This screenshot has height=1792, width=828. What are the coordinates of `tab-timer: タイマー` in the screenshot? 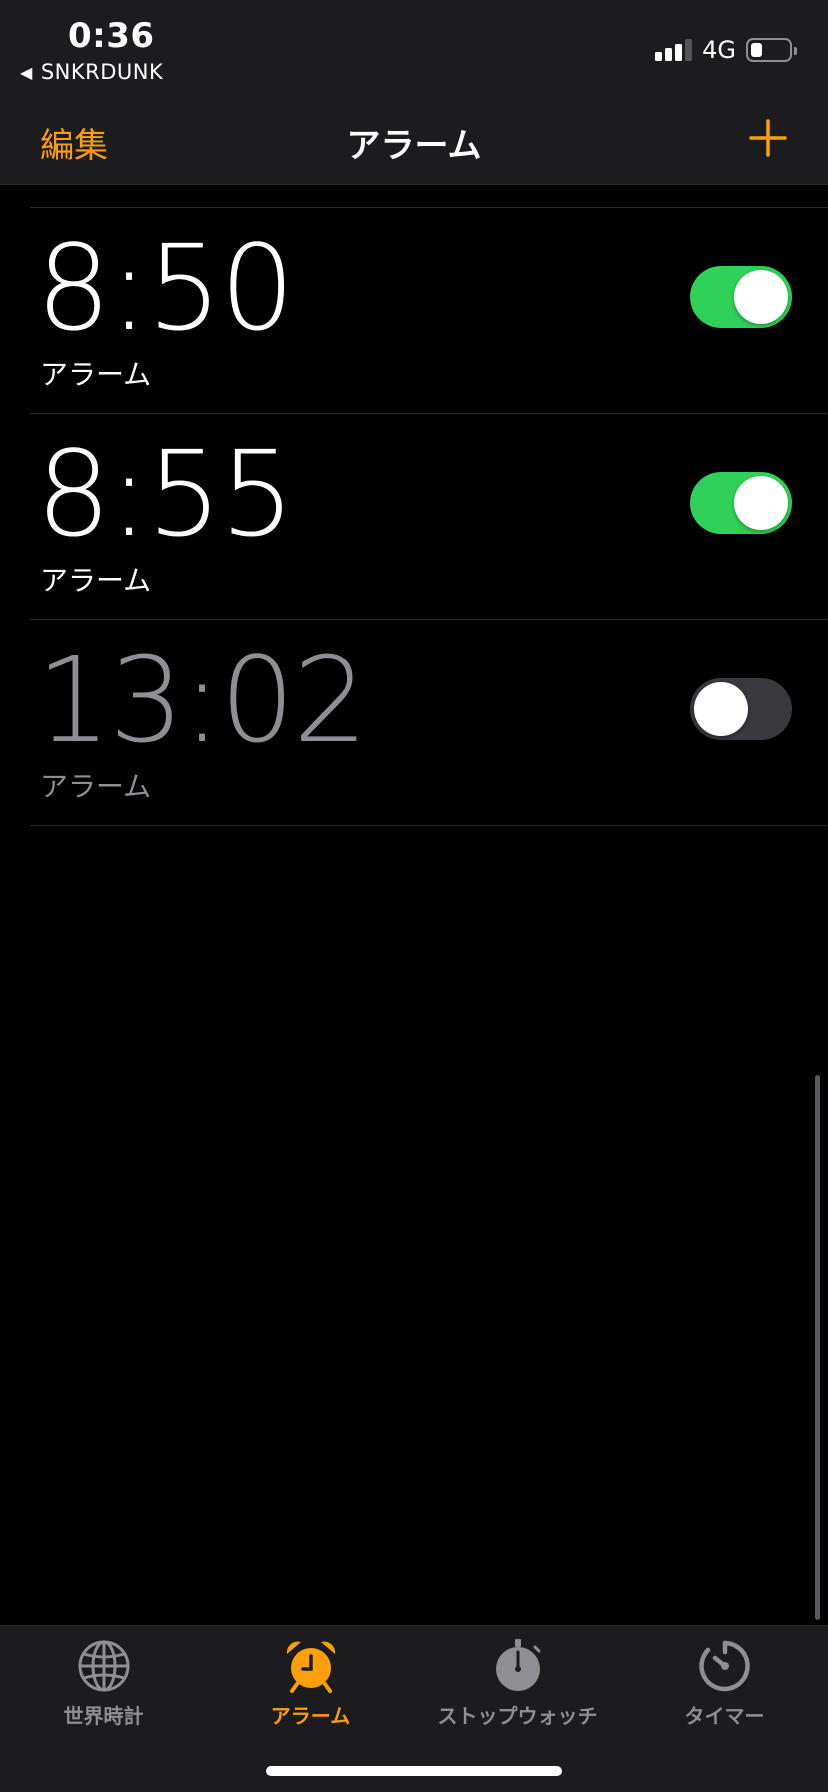 It's located at (724, 1683).